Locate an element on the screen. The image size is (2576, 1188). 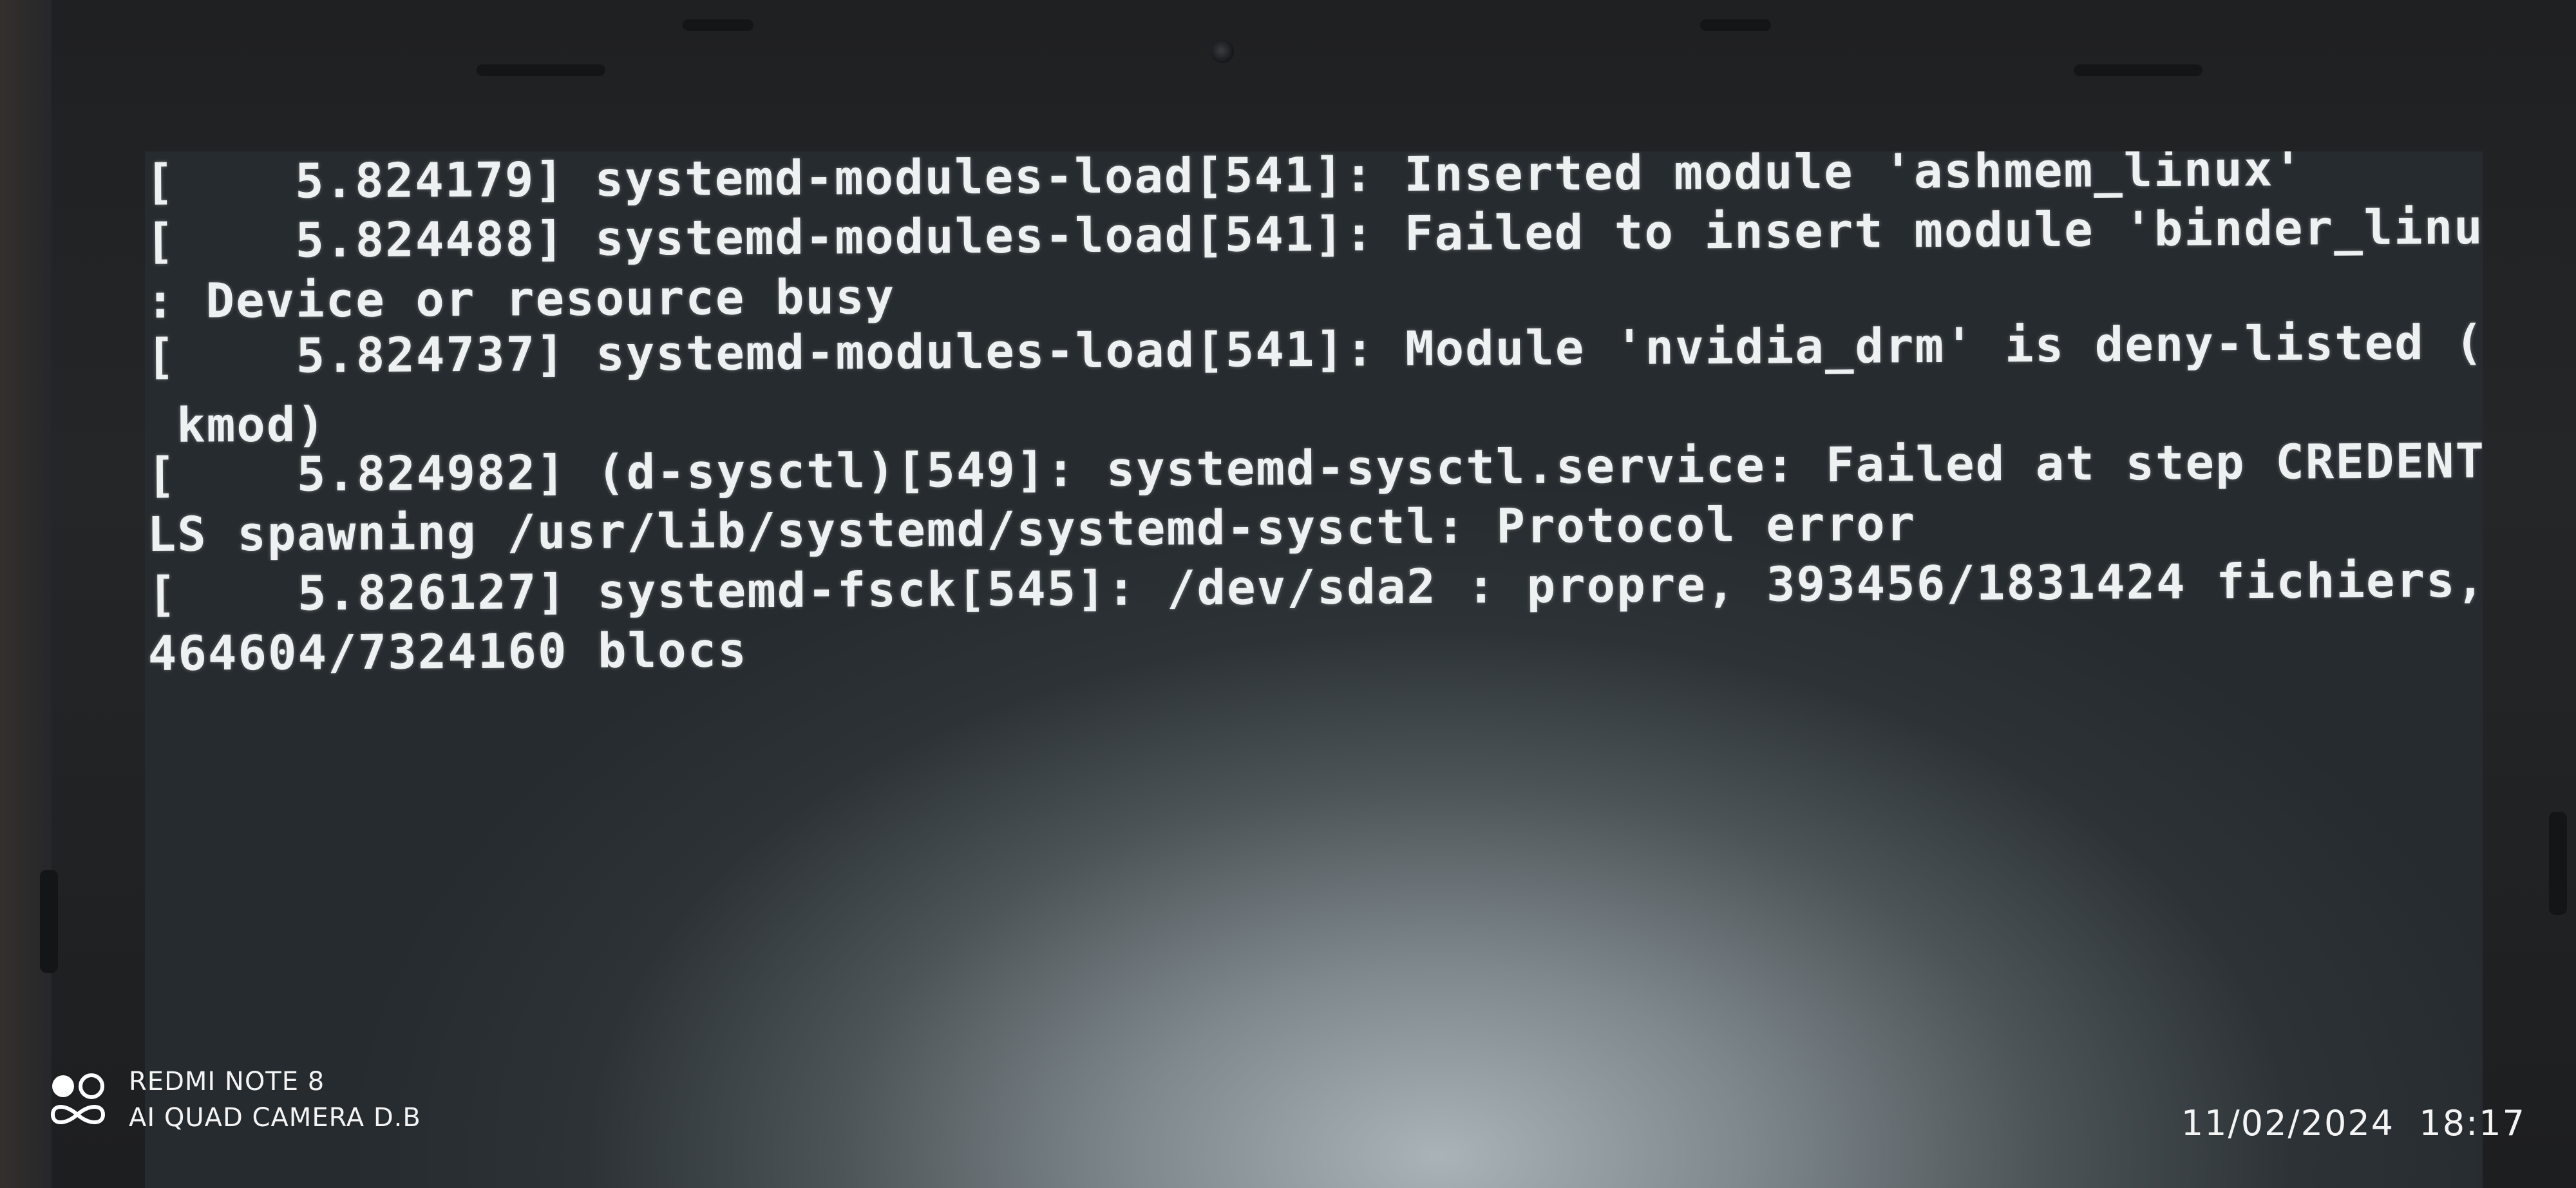
camera-name: AI QUAD CAMERA D.B is located at coordinates (275, 1118).